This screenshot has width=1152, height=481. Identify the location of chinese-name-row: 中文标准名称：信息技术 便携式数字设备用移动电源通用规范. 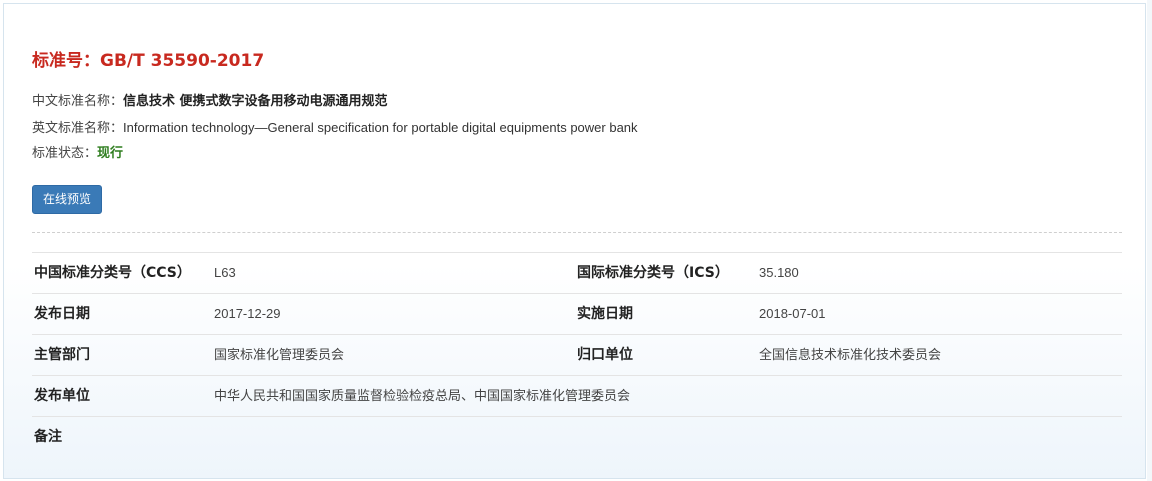
(210, 102).